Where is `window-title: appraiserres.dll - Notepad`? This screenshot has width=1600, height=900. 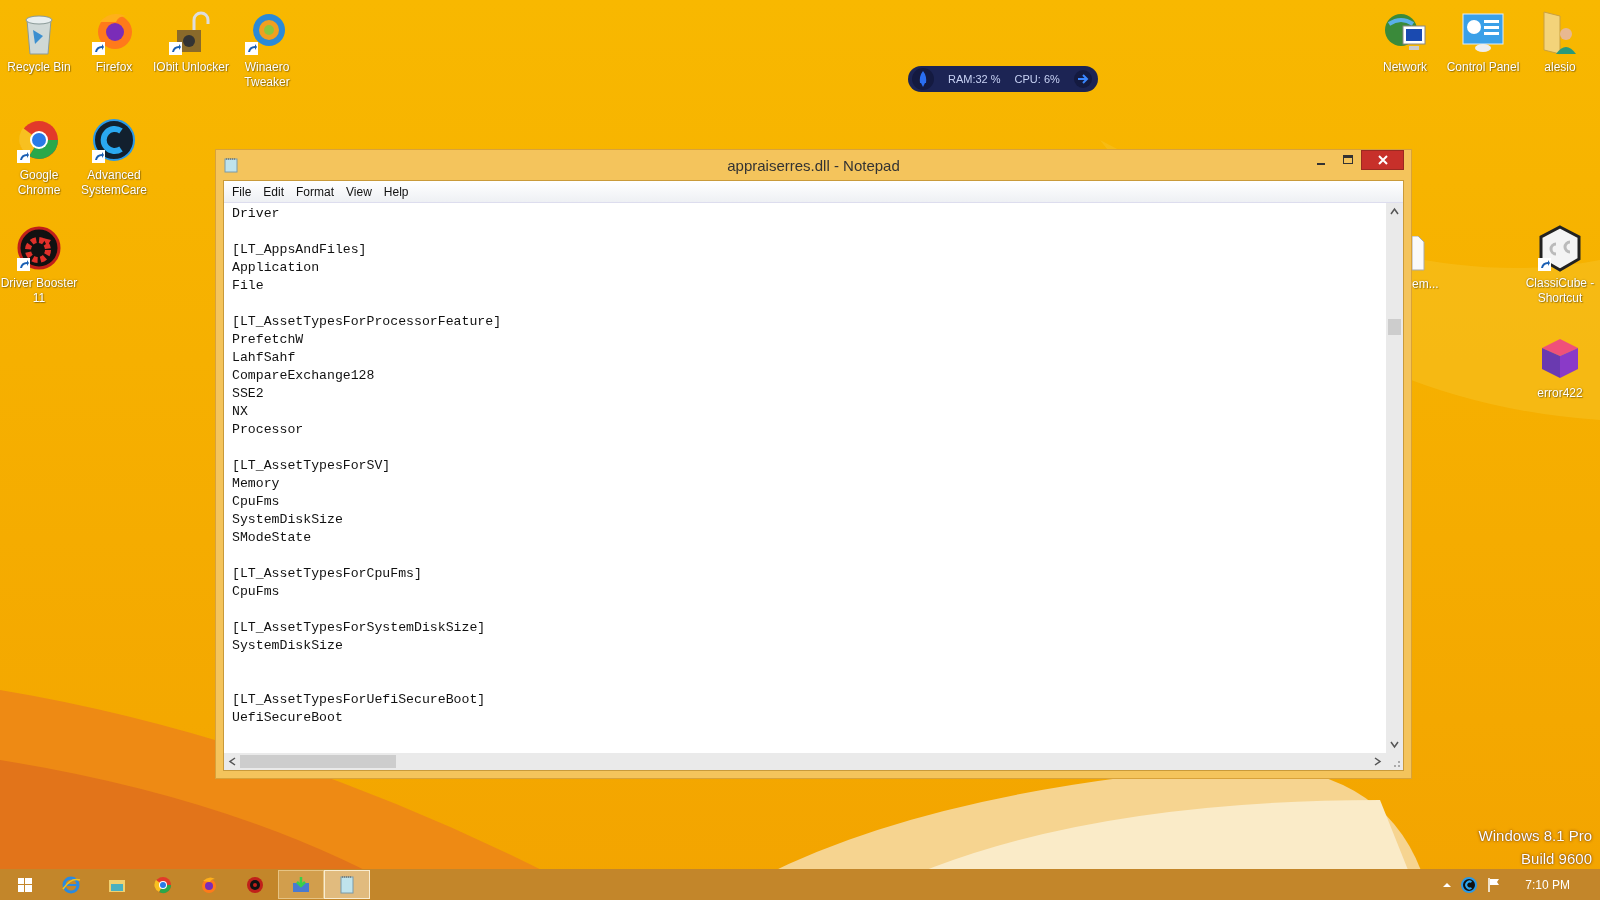 window-title: appraiserres.dll - Notepad is located at coordinates (813, 165).